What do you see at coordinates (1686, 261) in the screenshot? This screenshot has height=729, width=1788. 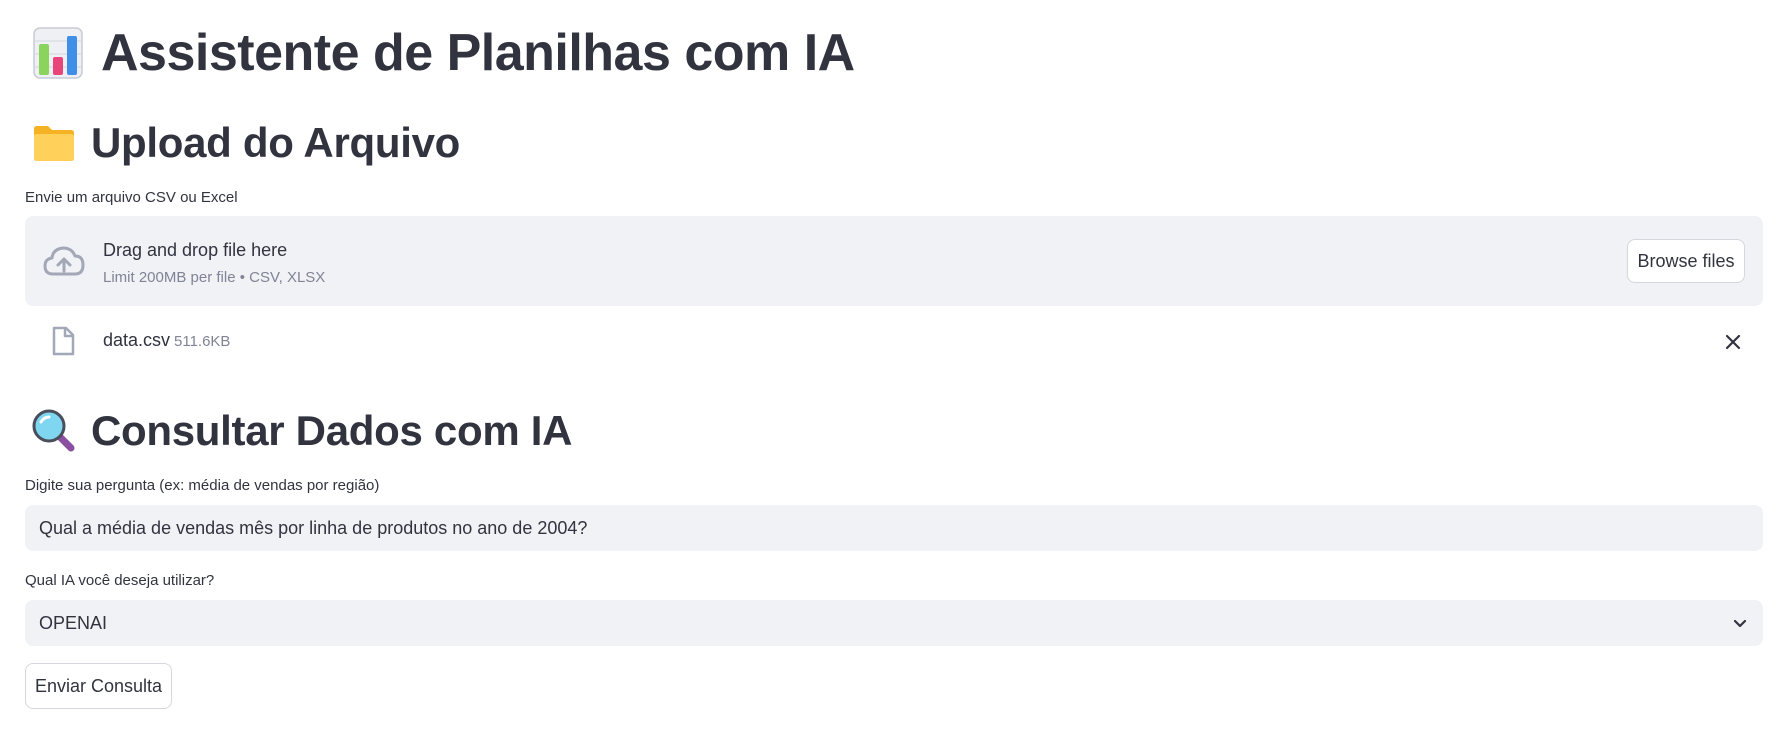 I see `browse-files-button: Browse files` at bounding box center [1686, 261].